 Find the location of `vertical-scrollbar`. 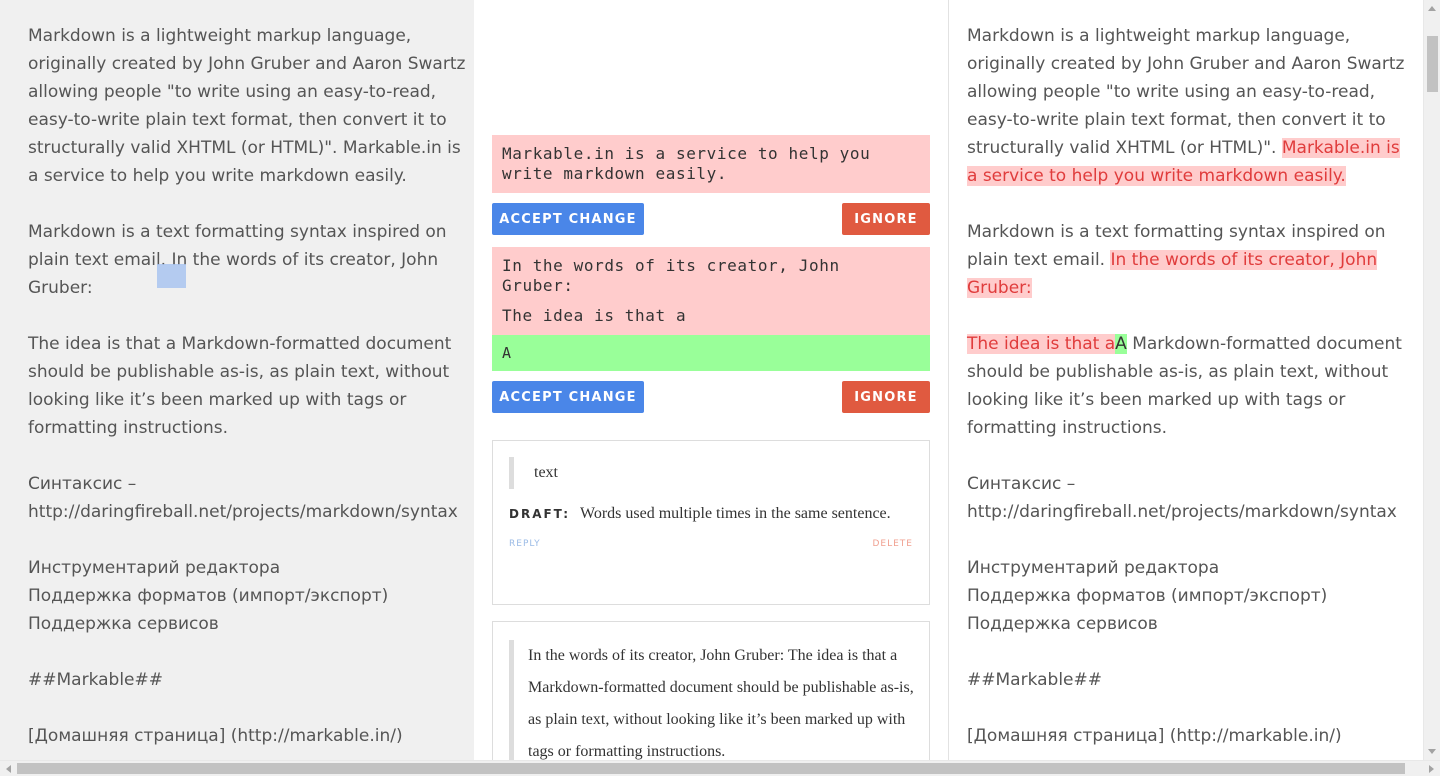

vertical-scrollbar is located at coordinates (1431, 380).